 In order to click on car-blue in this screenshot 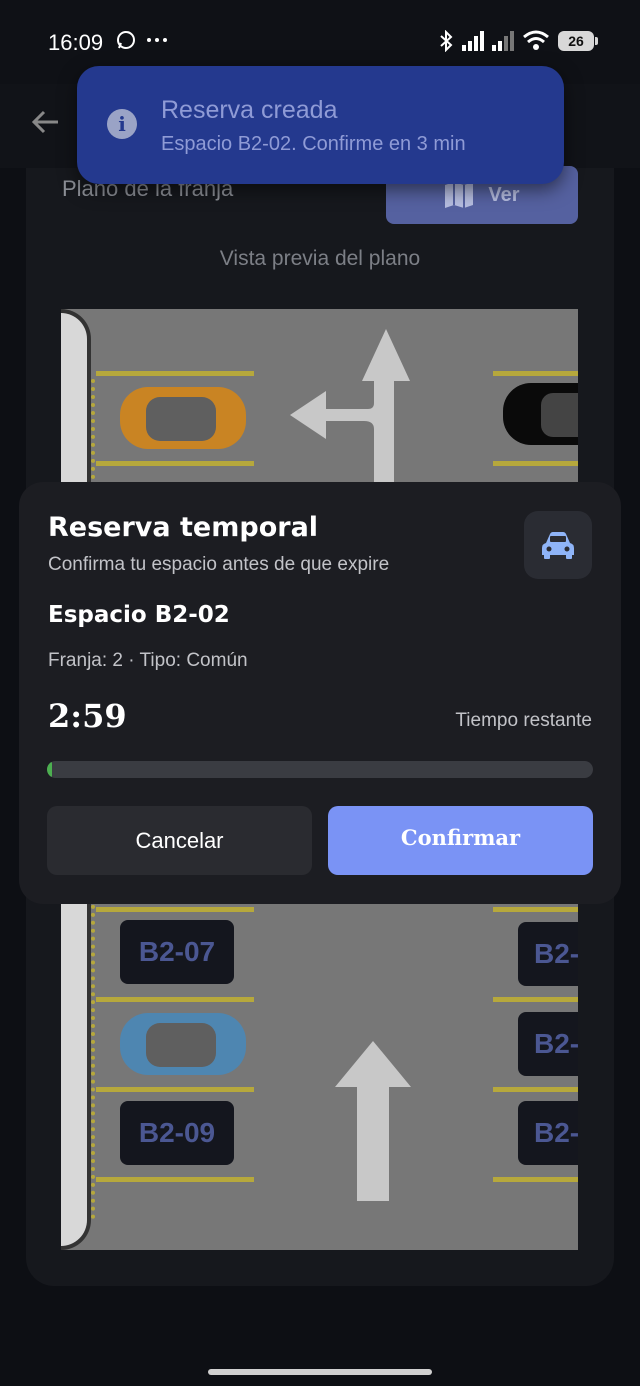, I will do `click(183, 1044)`.